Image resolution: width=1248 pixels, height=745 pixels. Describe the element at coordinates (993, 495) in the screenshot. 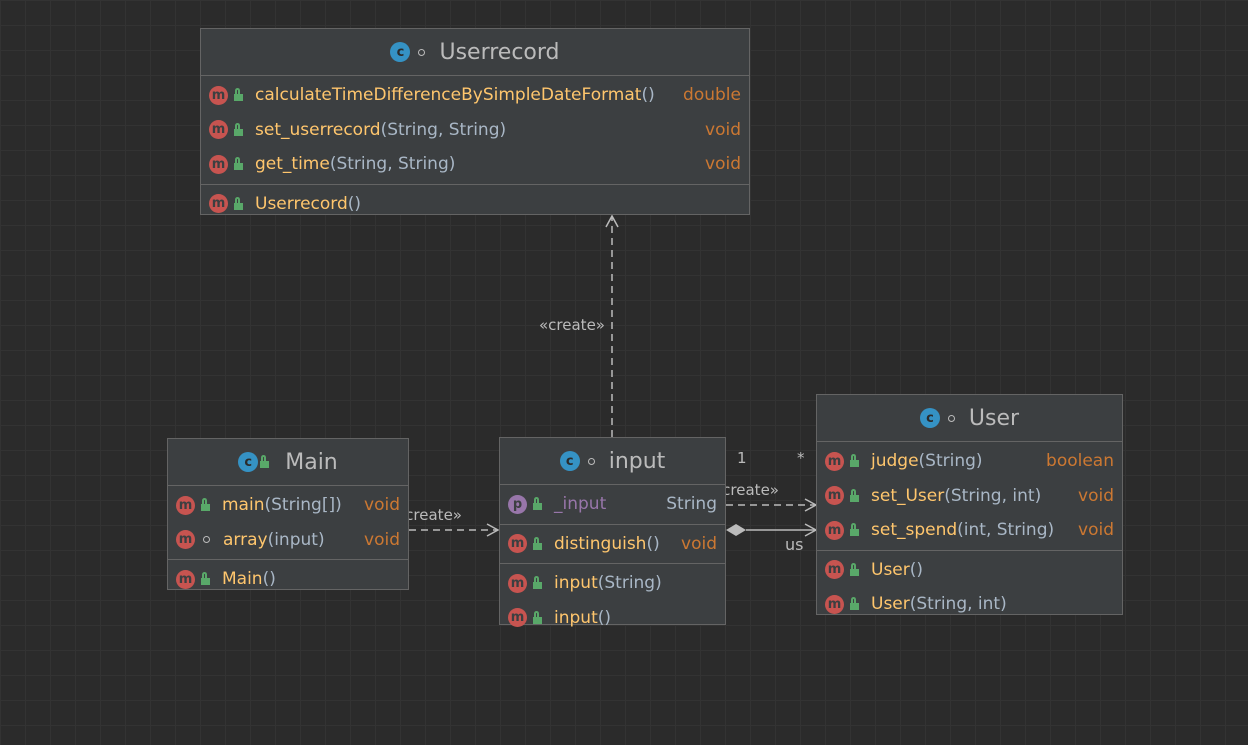

I see `method-params: (String, int)` at that location.